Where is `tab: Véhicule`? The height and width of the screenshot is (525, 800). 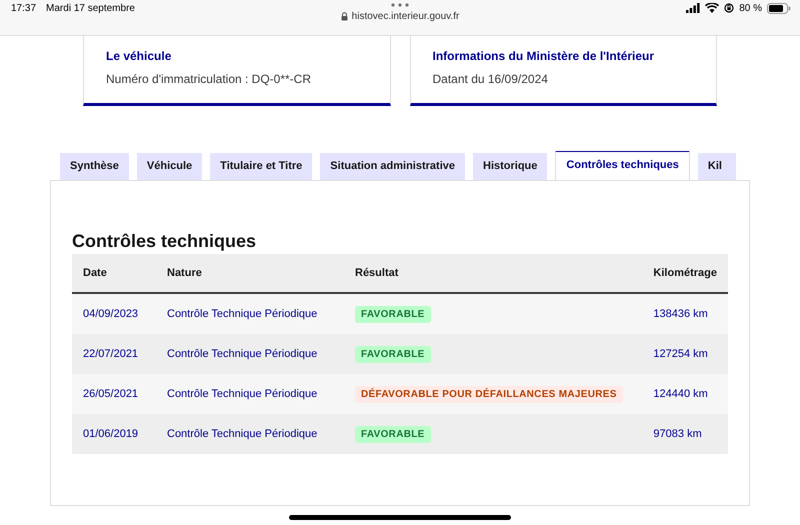
tab: Véhicule is located at coordinates (169, 166).